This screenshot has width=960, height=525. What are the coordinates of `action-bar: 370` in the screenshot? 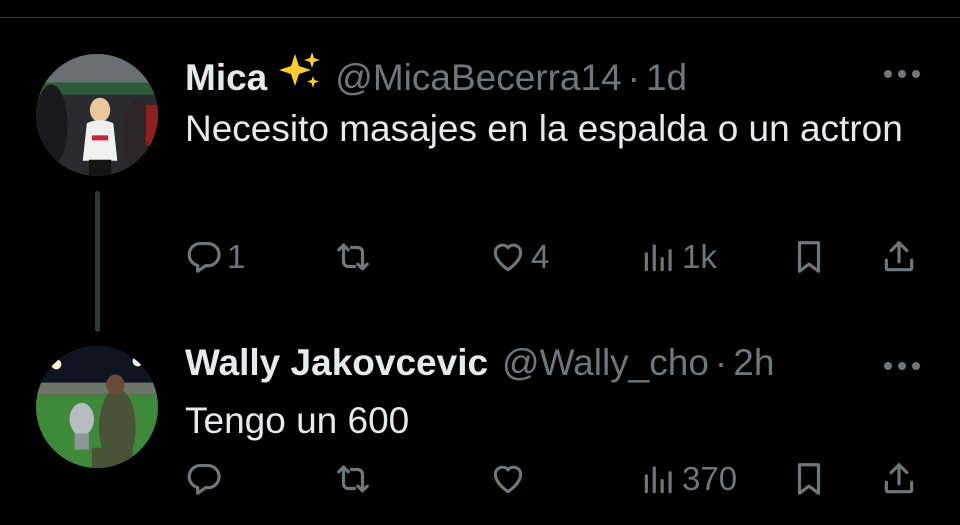 It's located at (480, 479).